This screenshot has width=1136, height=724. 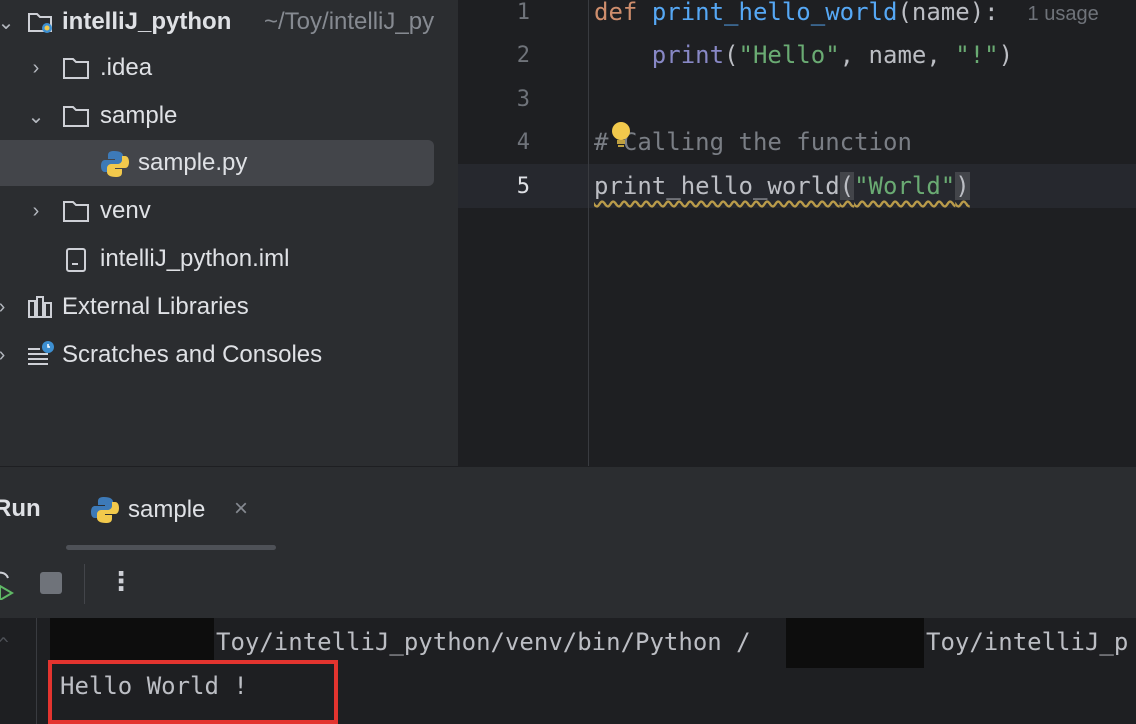 I want to click on code-text: ), so click(x=1006, y=55).